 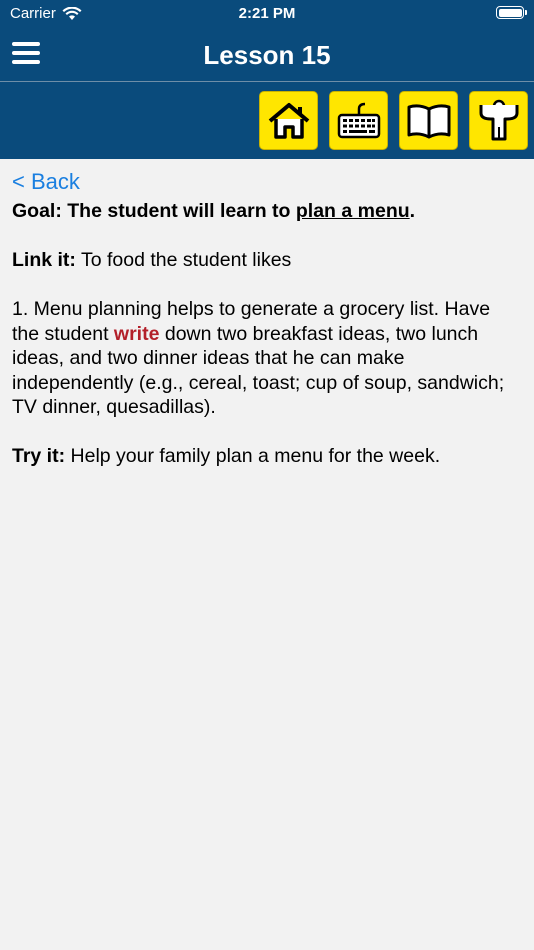 What do you see at coordinates (511, 12) in the screenshot?
I see `battery-icon` at bounding box center [511, 12].